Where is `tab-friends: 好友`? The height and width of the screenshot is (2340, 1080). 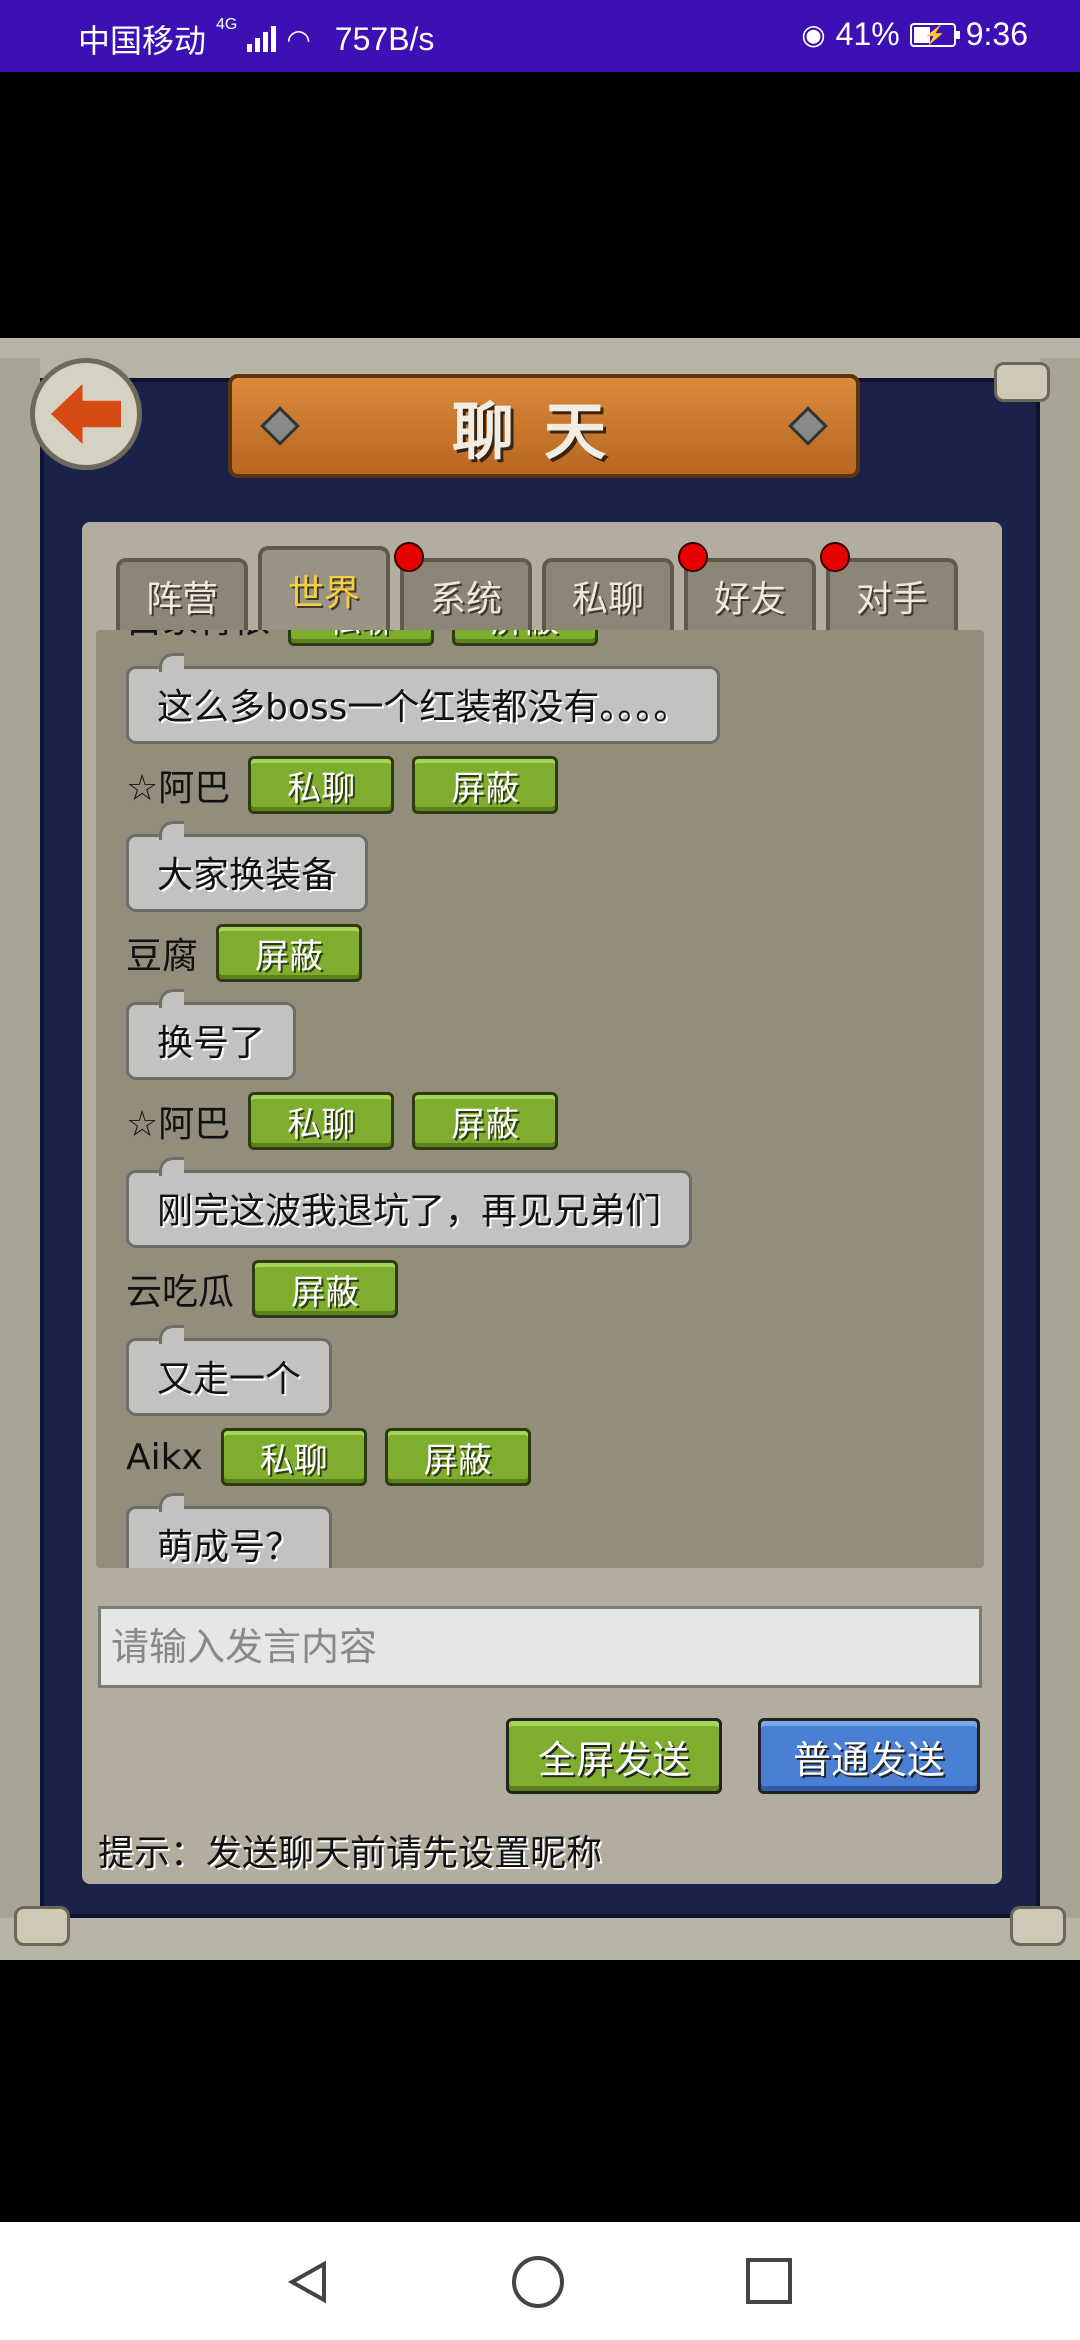
tab-friends: 好友 is located at coordinates (747, 586).